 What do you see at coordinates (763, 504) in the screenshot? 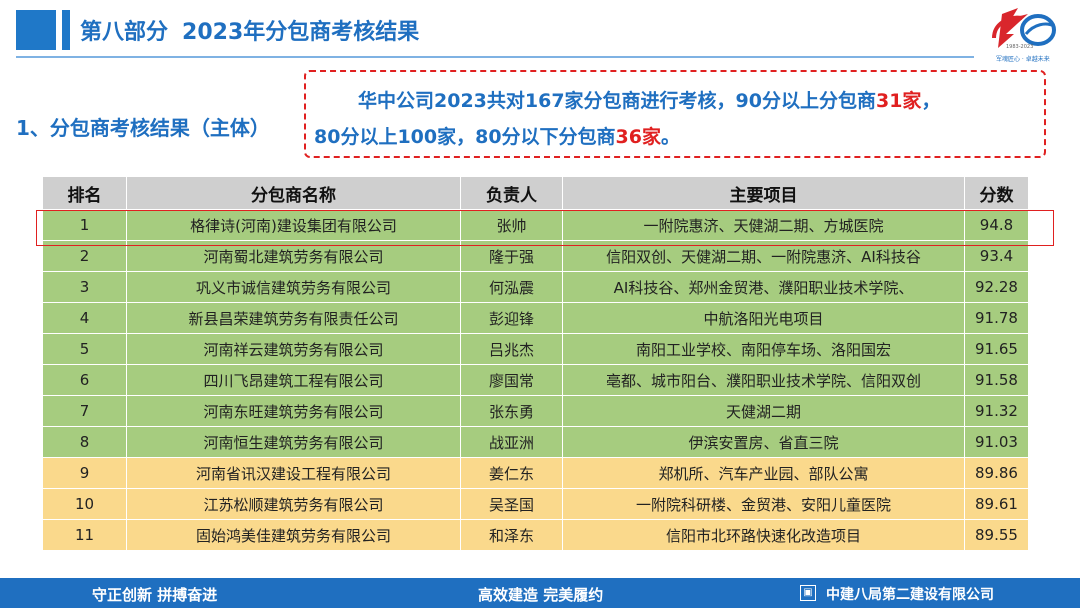
I see `cell-projects: 一附院科研楼、金贸港、安阳儿童医院` at bounding box center [763, 504].